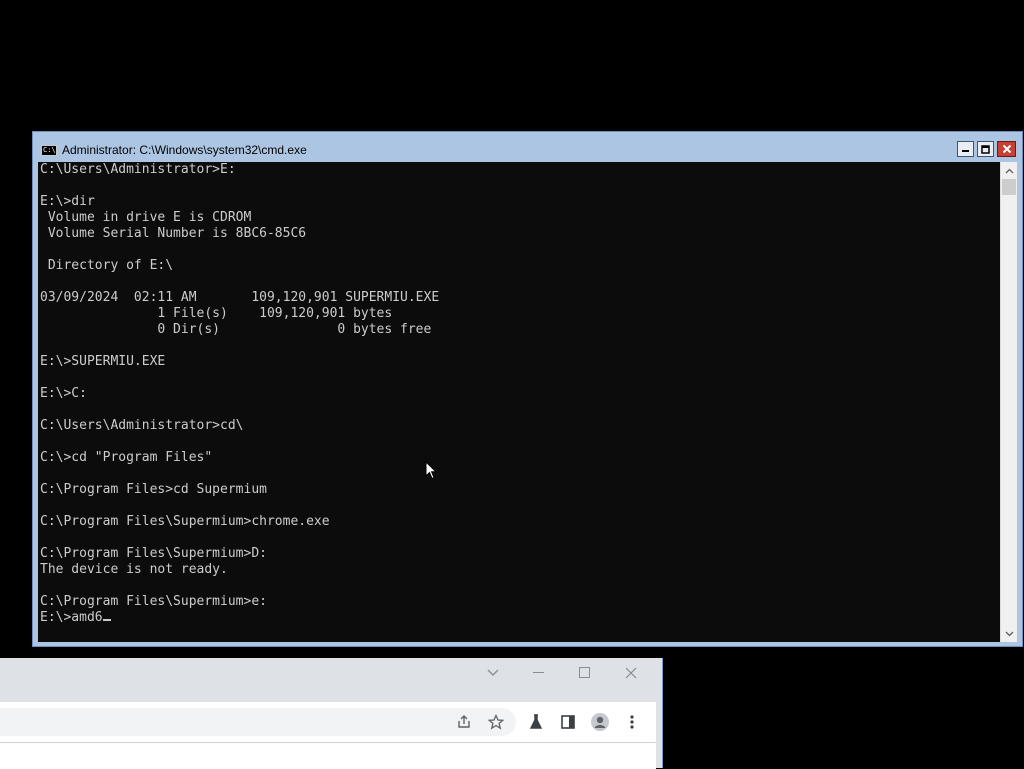  I want to click on console-line: The device is not ready., so click(134, 569).